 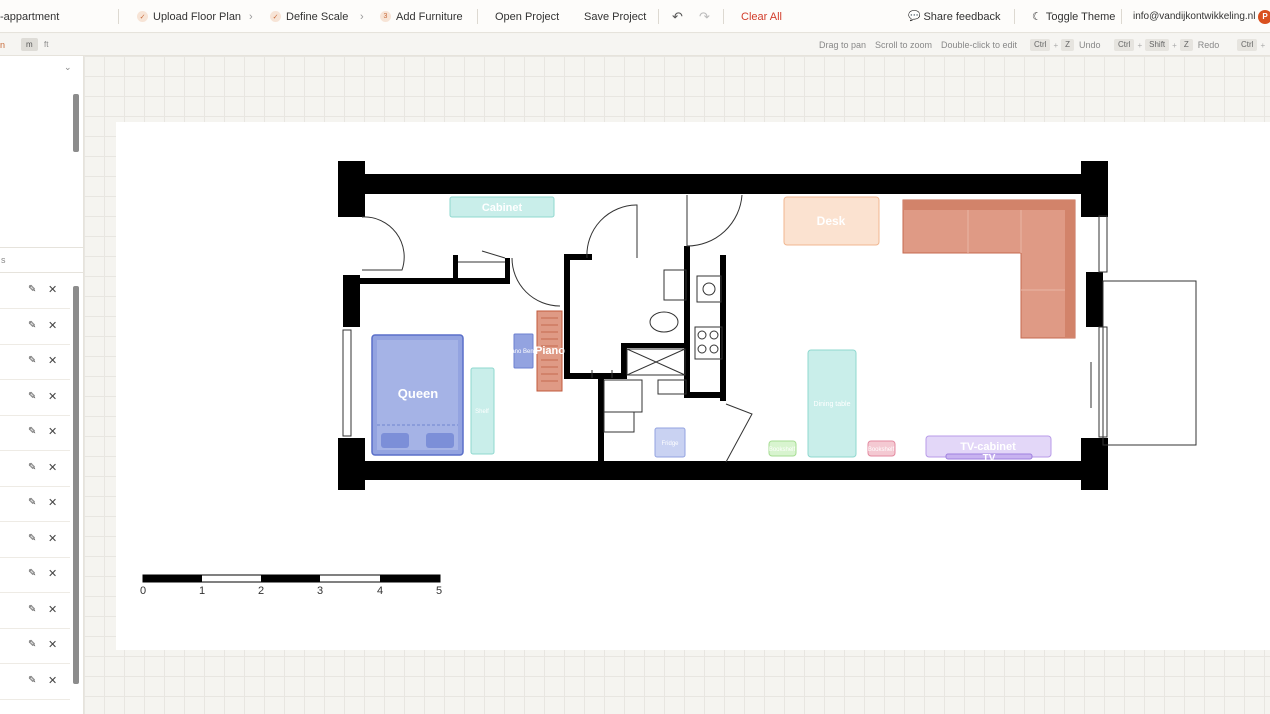 I want to click on dining-table-label: Dining table, so click(x=832, y=404).